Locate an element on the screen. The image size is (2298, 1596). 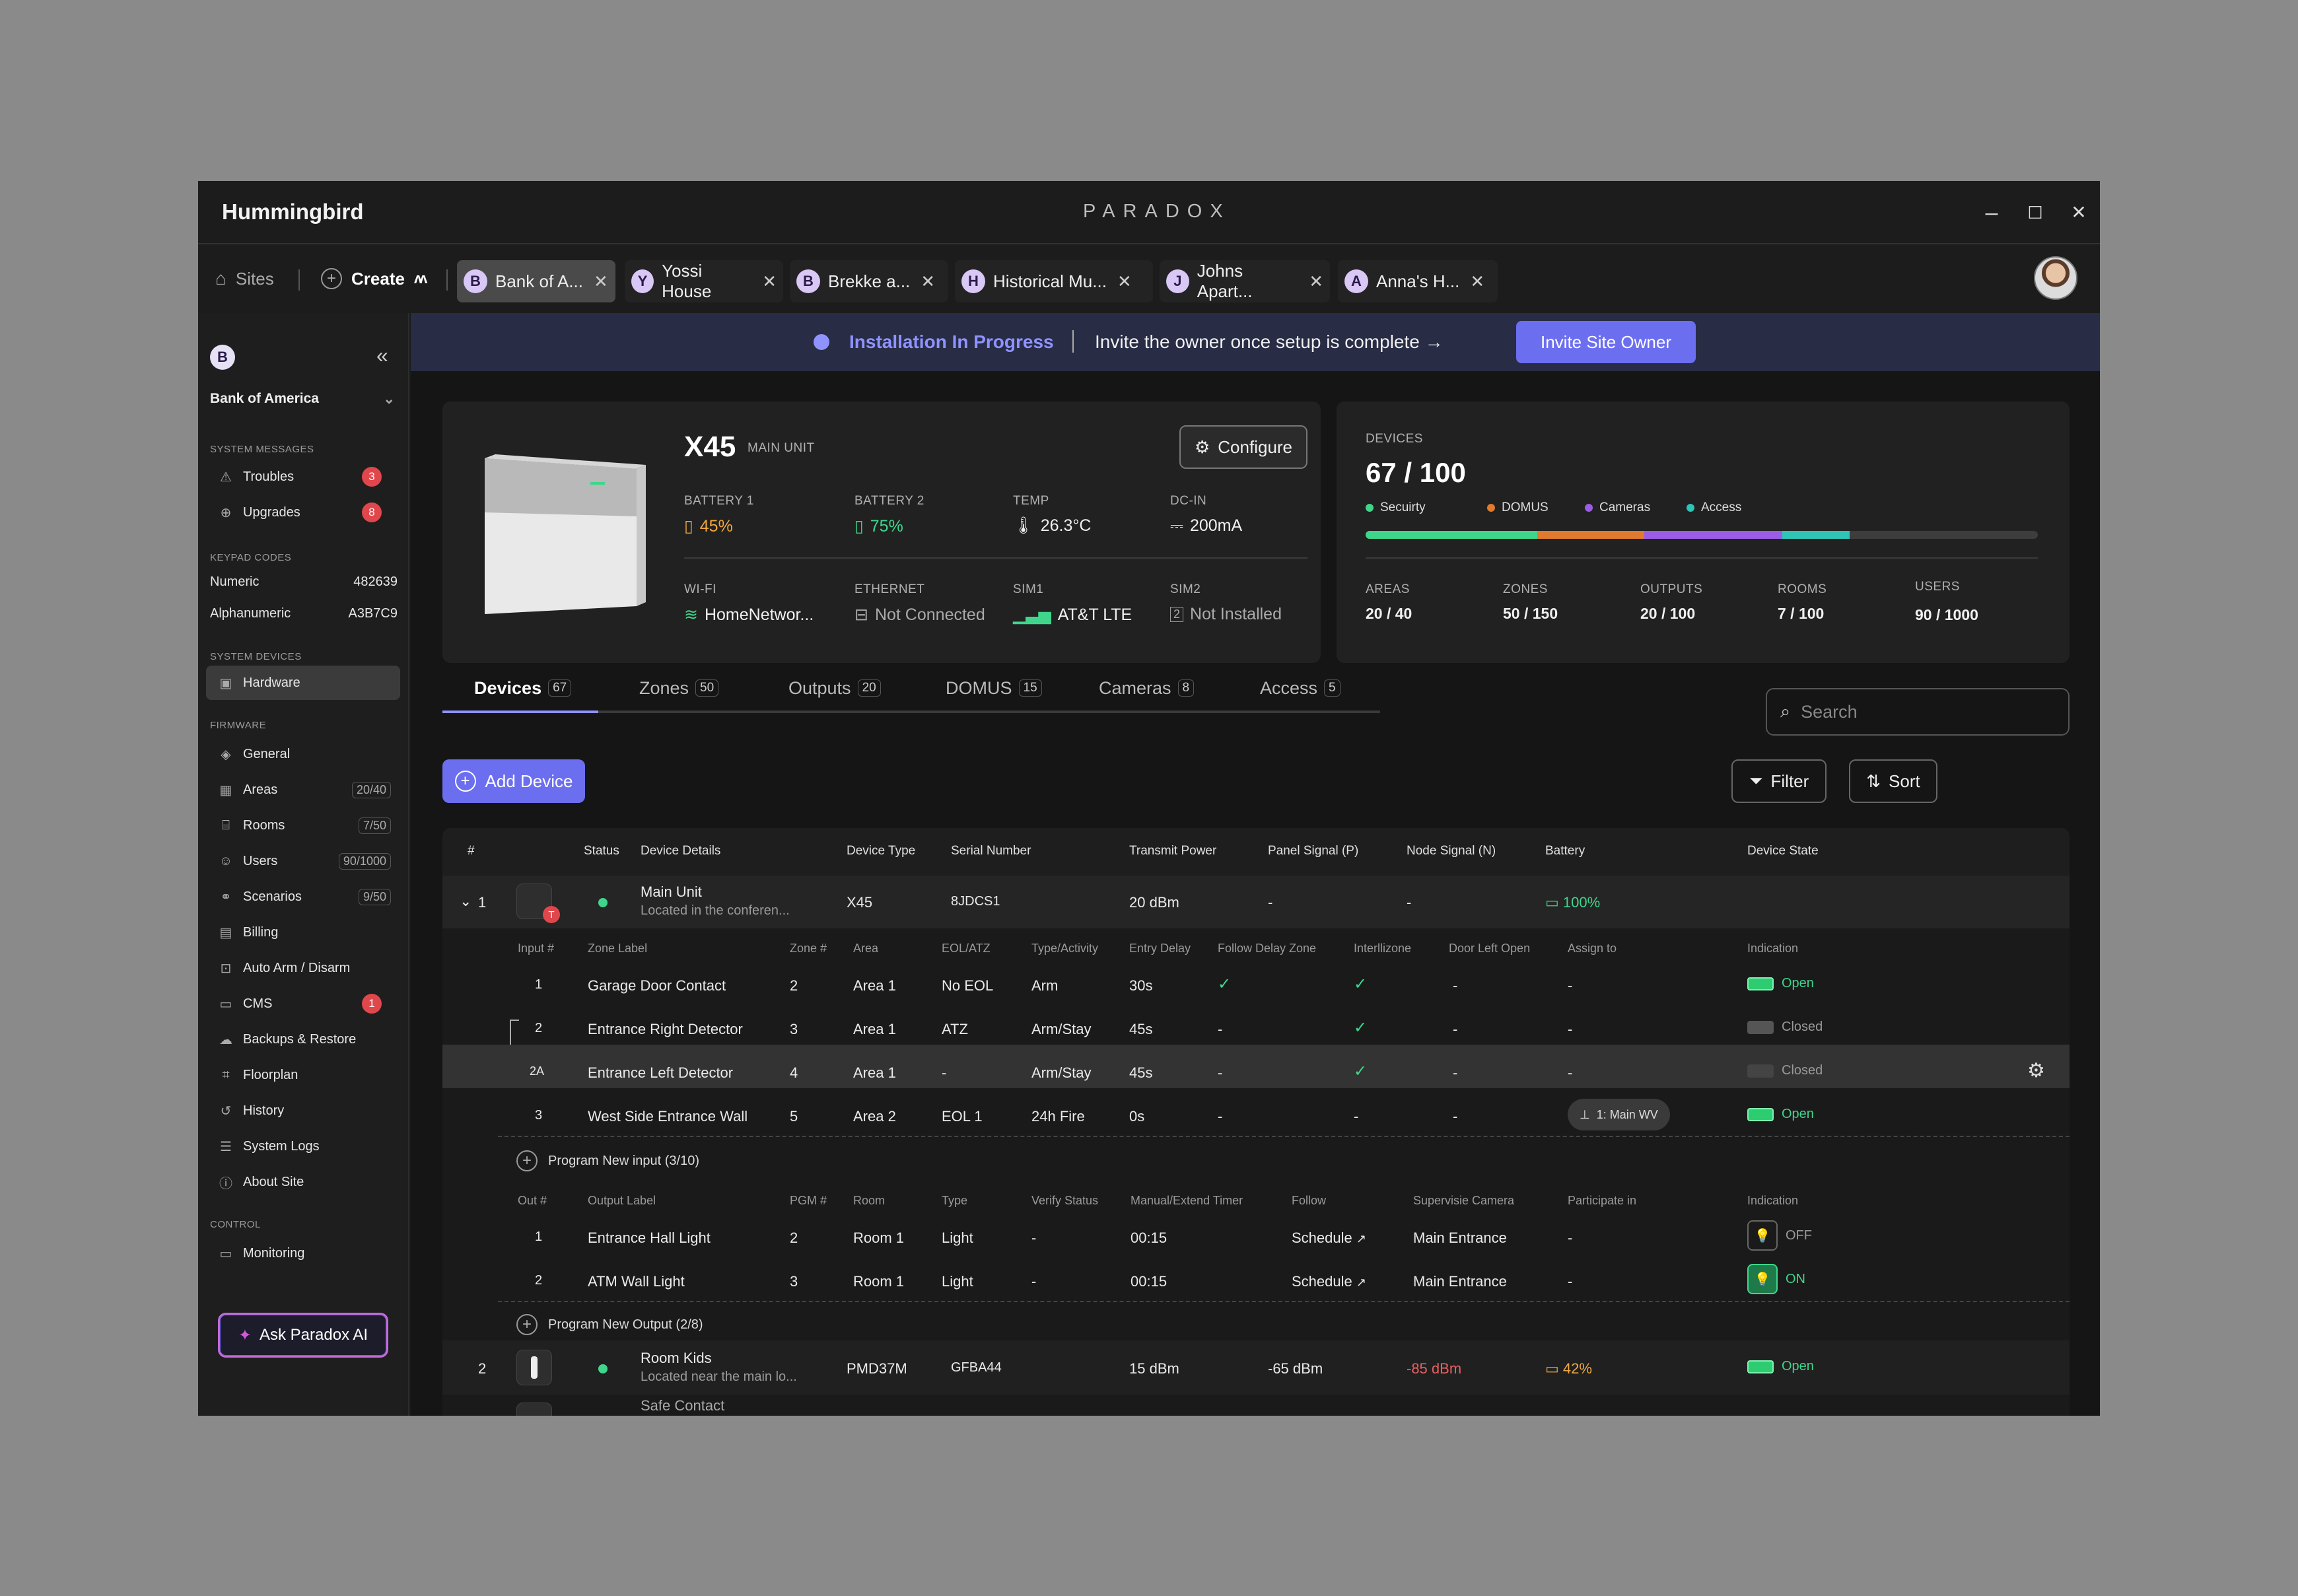
device-name: Main Unit is located at coordinates (672, 892).